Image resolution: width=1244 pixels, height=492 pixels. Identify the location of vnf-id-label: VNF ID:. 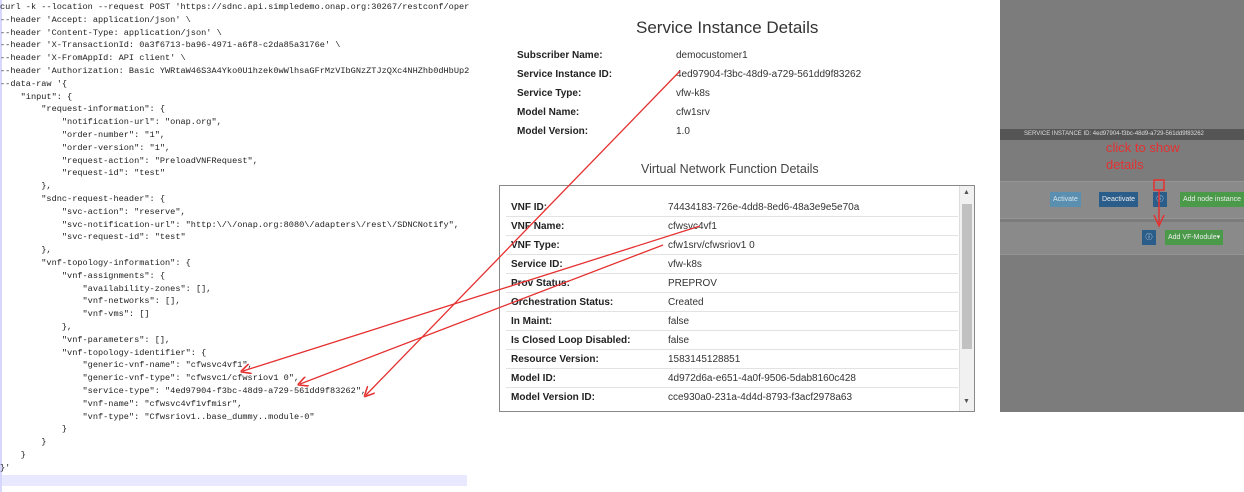
(529, 207).